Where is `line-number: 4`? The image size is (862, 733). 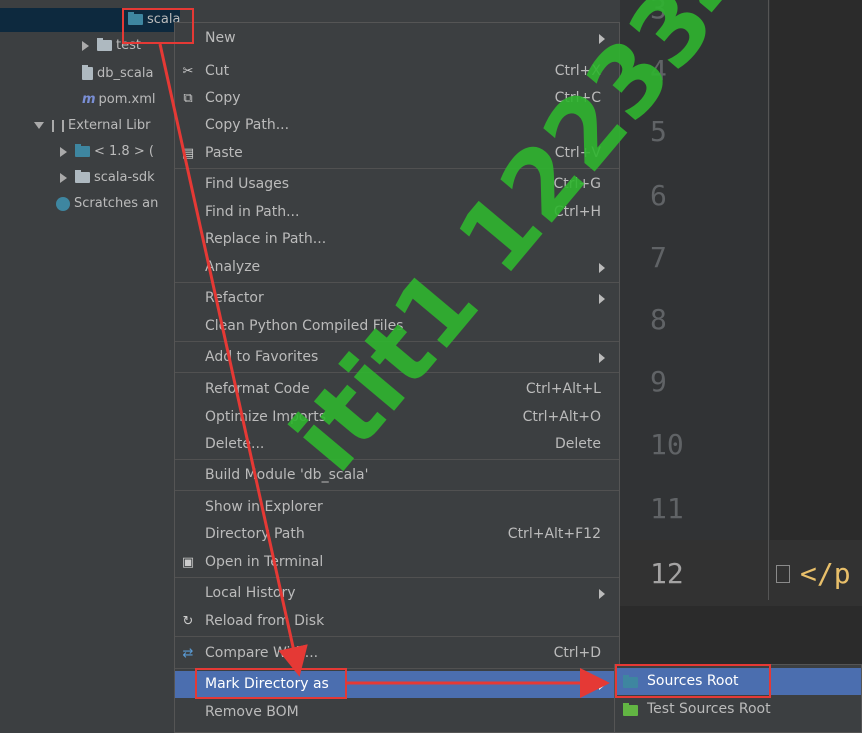
line-number: 4 is located at coordinates (658, 70).